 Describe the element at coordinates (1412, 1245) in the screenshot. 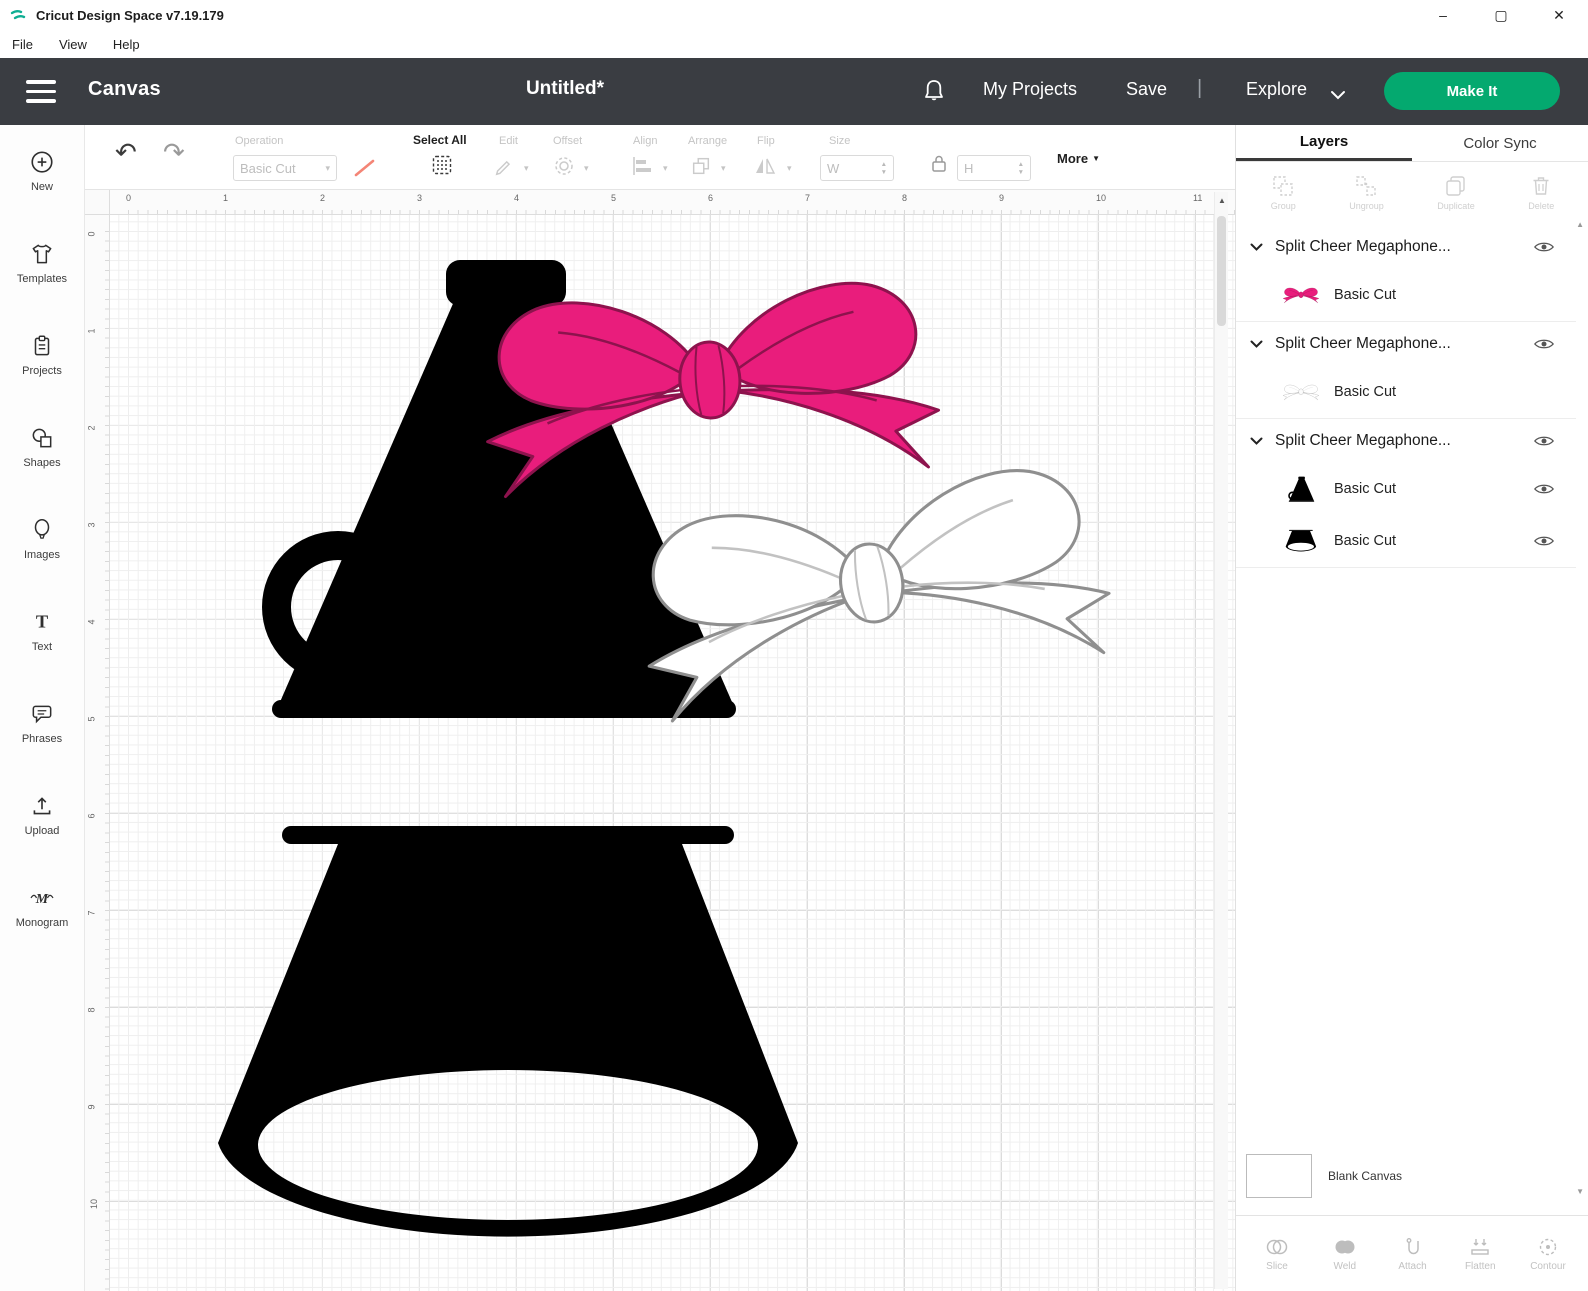

I see `attach-icon` at that location.